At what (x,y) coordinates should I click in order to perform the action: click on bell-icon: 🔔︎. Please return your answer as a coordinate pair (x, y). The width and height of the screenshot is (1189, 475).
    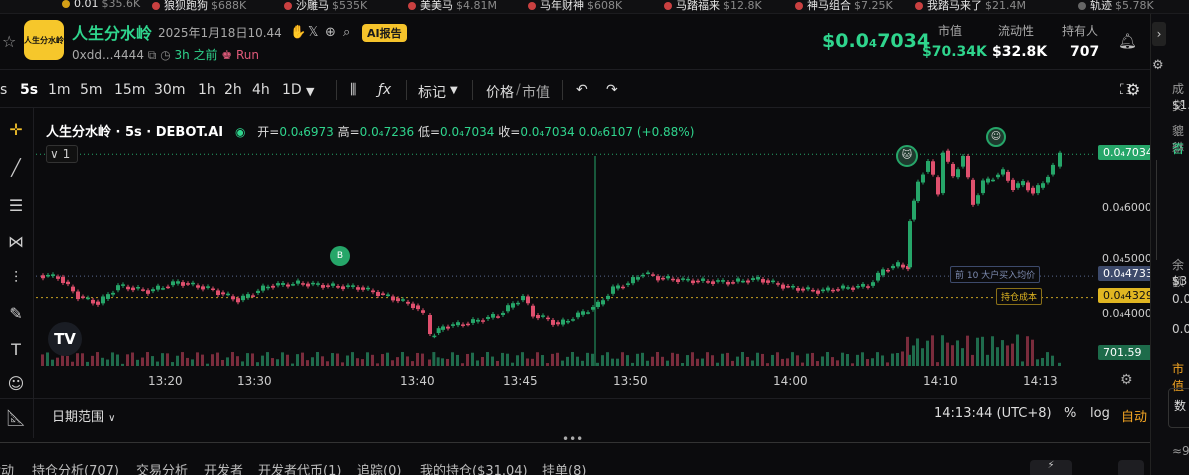
    Looking at the image, I should click on (1127, 41).